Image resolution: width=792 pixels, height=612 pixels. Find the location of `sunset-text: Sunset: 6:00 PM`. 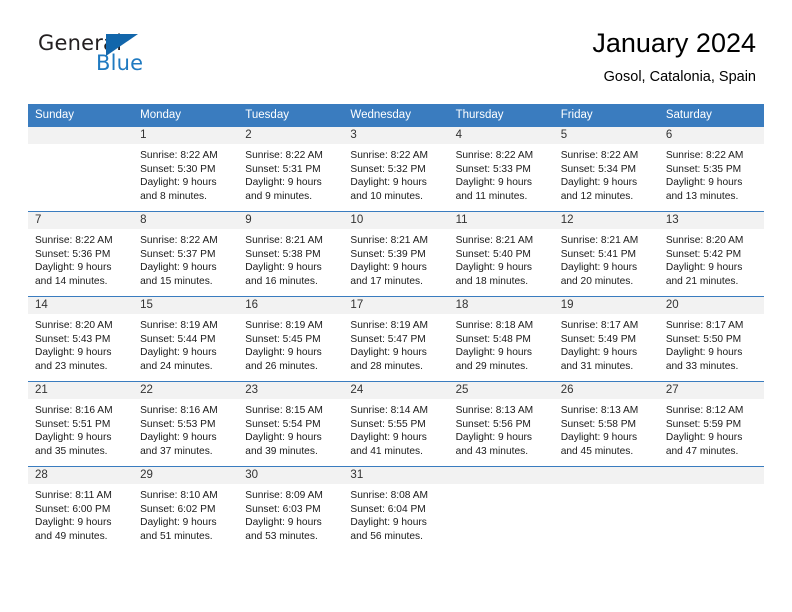

sunset-text: Sunset: 6:00 PM is located at coordinates (73, 509).